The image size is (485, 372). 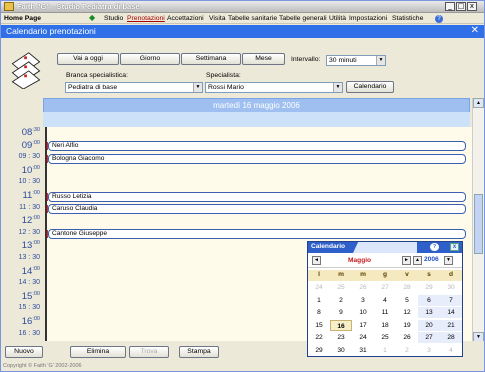 I want to click on trova-button: Trova, so click(x=149, y=352).